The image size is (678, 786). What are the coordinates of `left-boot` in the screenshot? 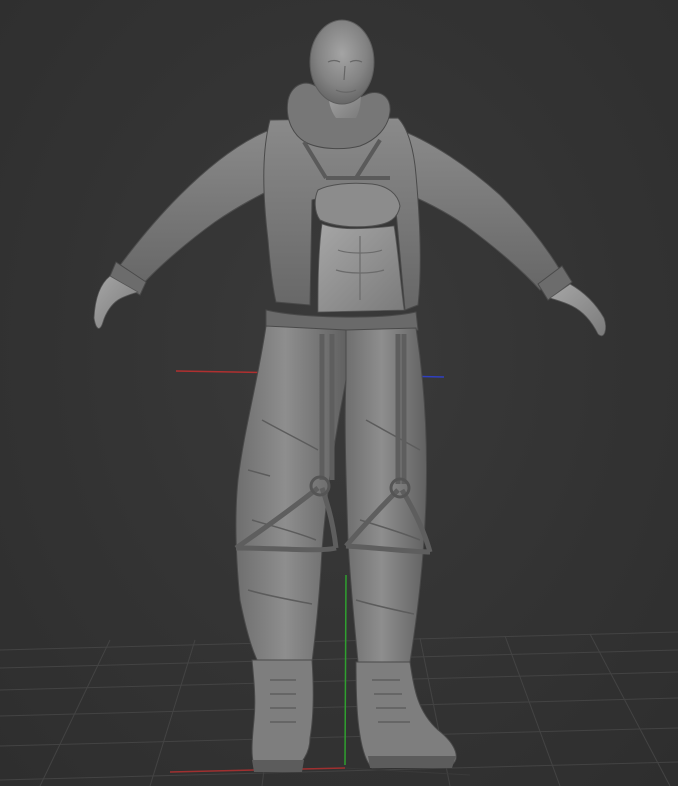 It's located at (282, 715).